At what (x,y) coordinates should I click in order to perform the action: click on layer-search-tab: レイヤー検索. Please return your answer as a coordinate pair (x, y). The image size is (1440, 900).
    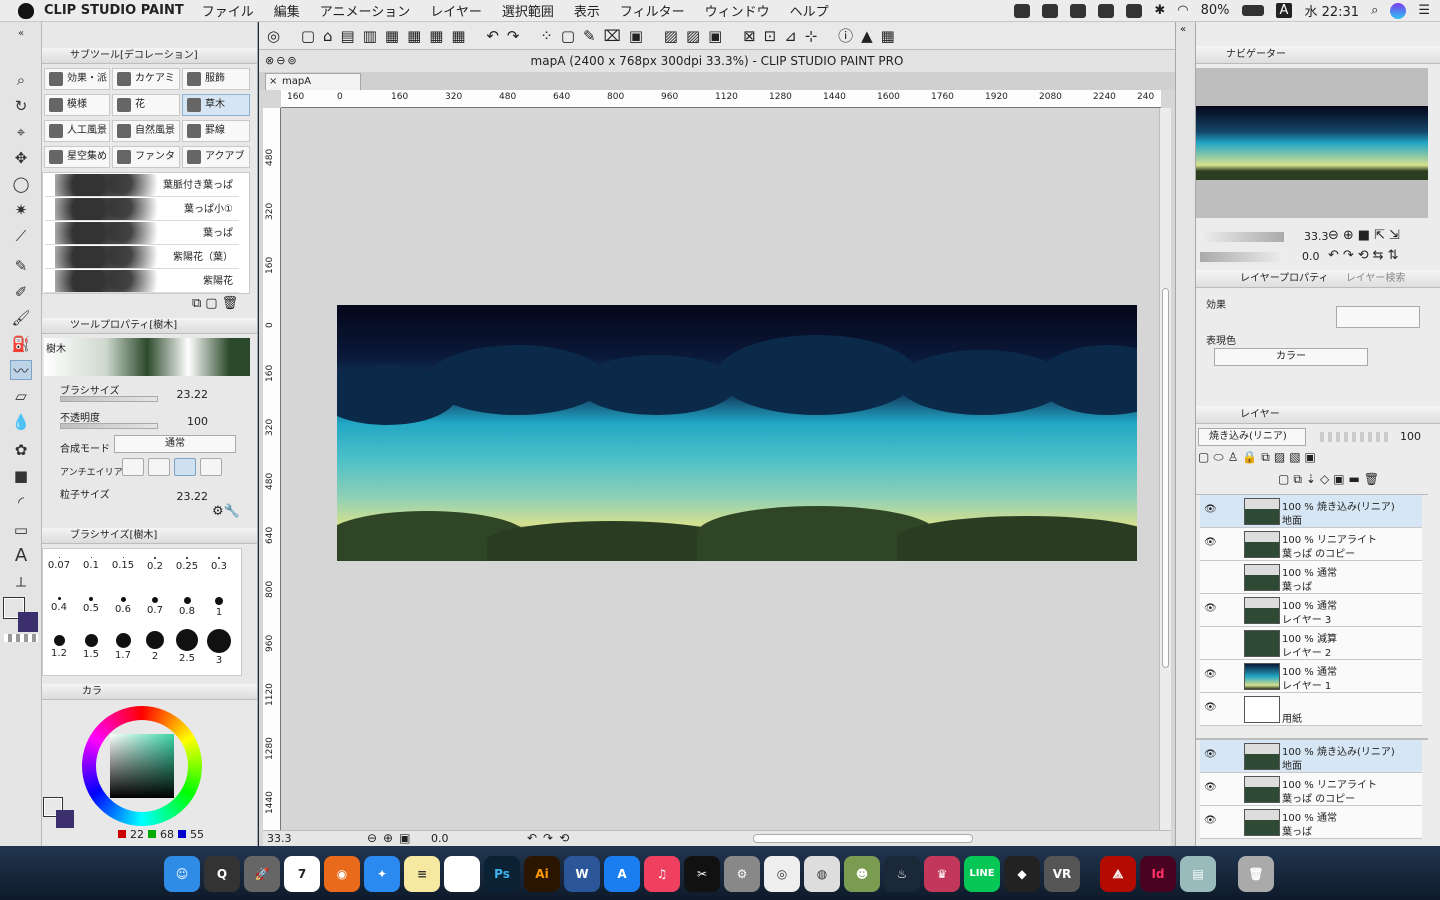
    Looking at the image, I should click on (1369, 278).